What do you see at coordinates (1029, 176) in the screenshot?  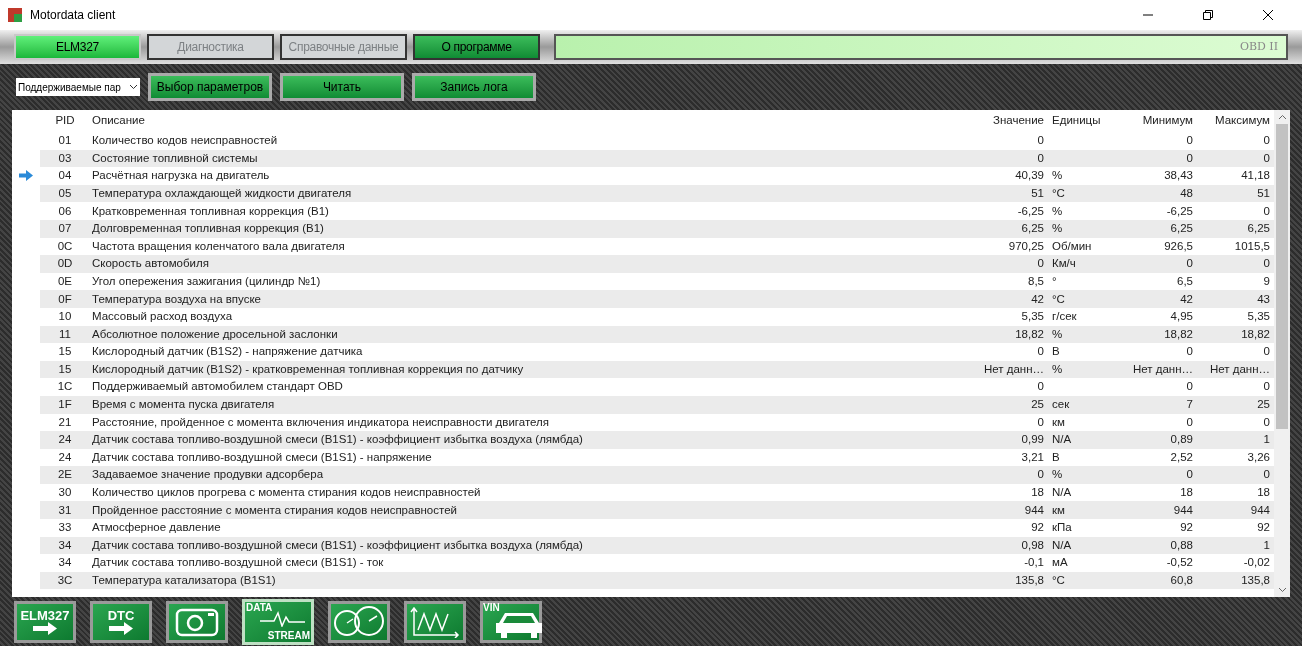 I see `table-cell-text: 40,39` at bounding box center [1029, 176].